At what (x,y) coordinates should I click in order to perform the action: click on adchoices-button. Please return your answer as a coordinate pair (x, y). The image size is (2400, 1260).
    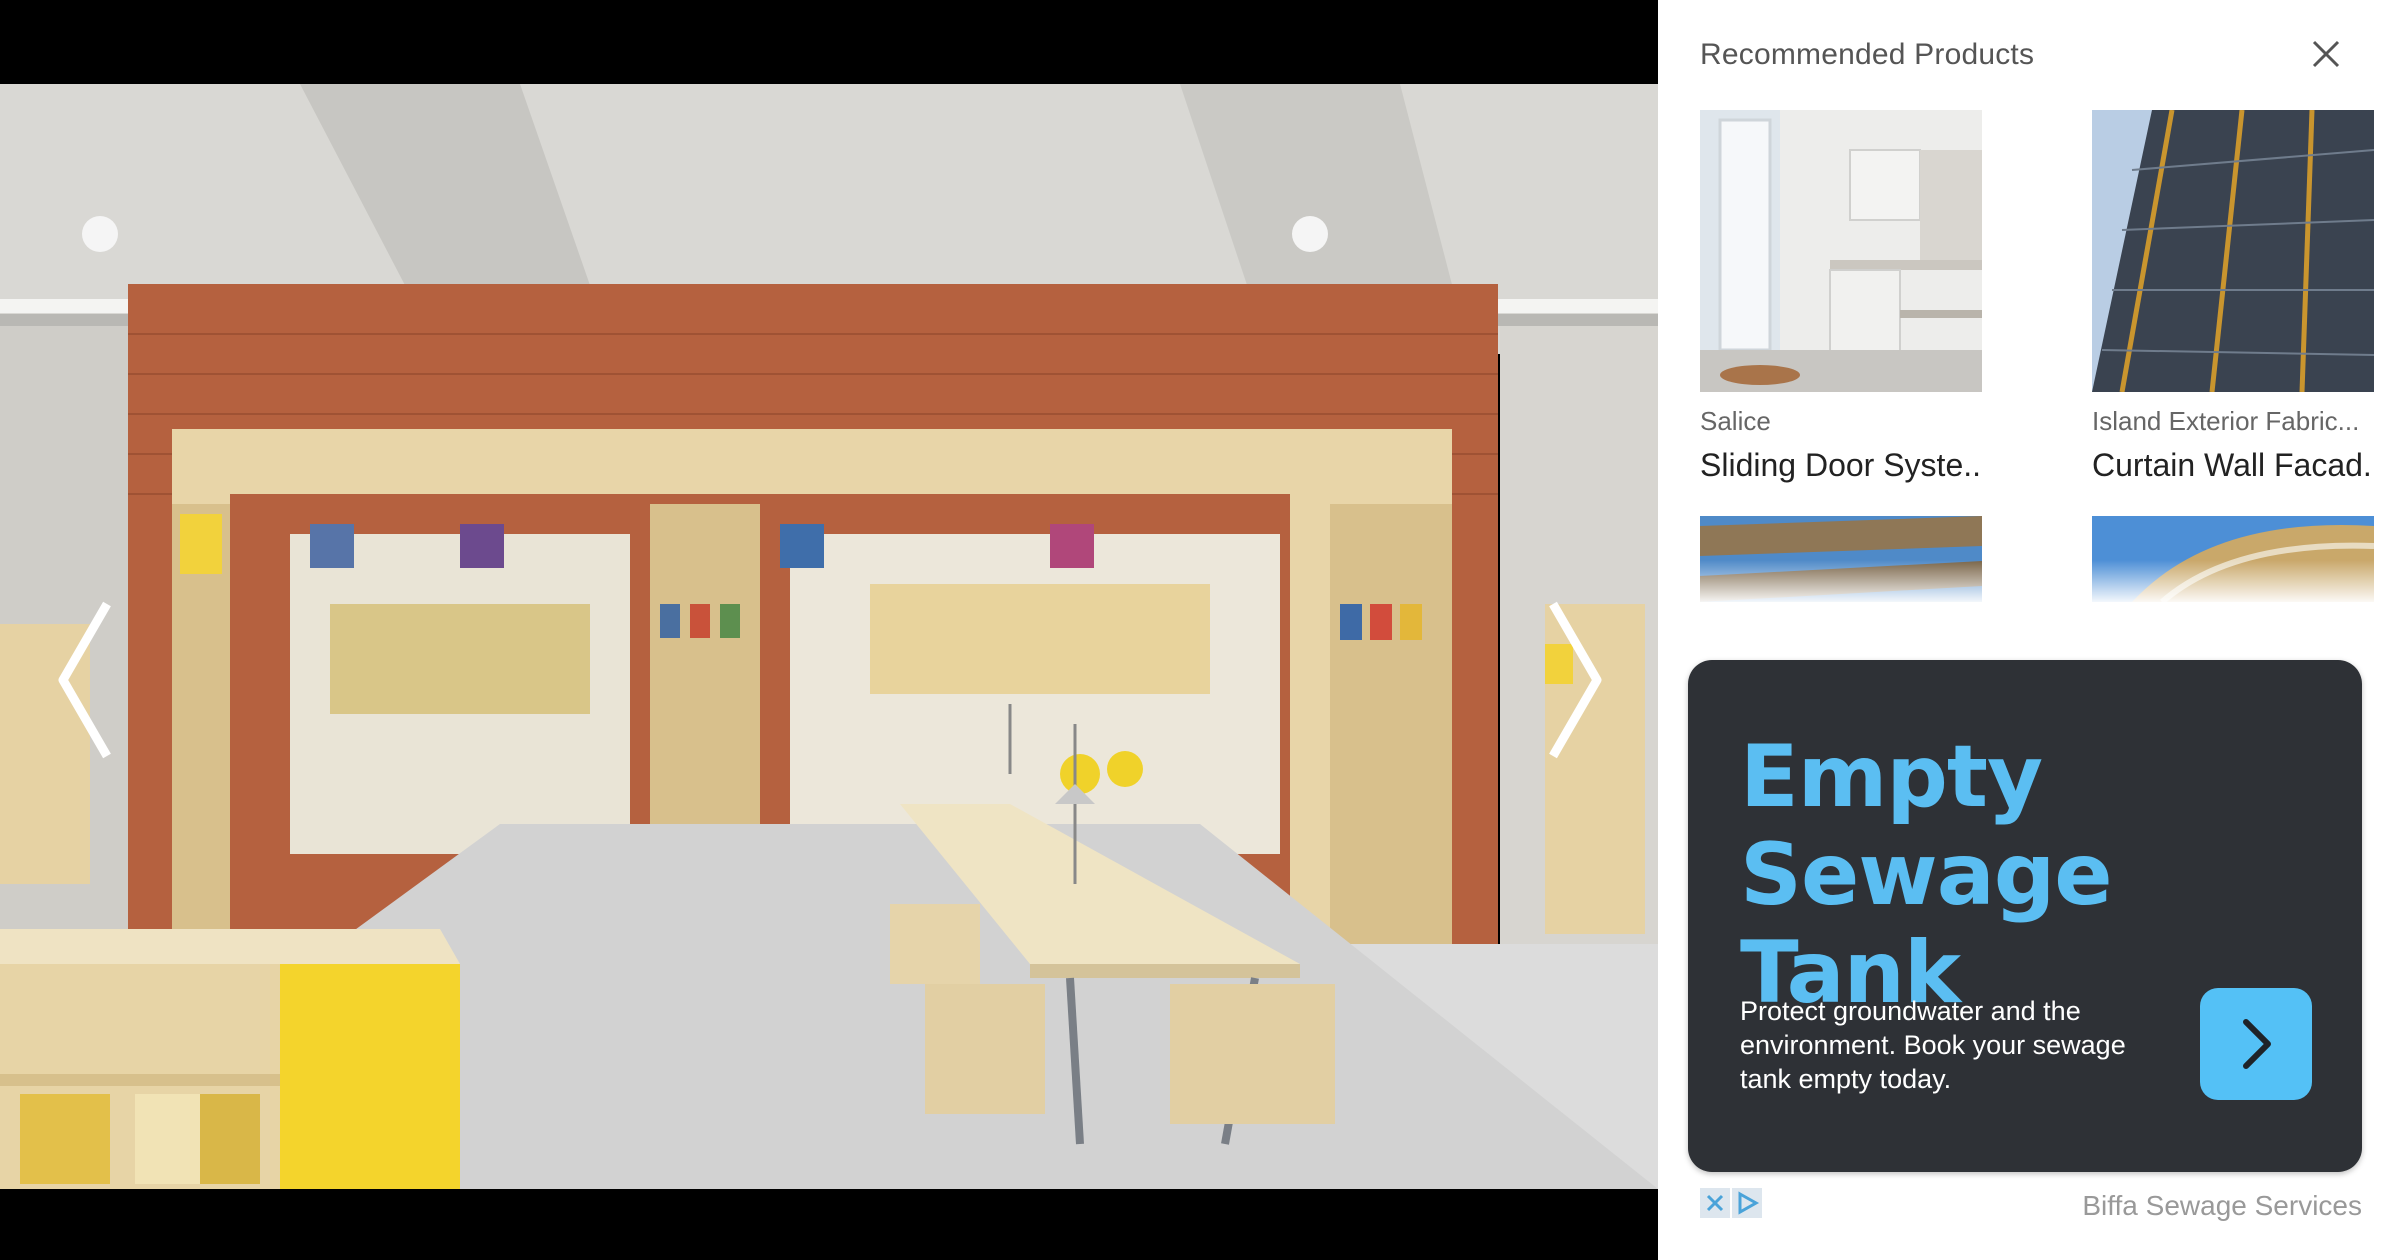
    Looking at the image, I should click on (1731, 1204).